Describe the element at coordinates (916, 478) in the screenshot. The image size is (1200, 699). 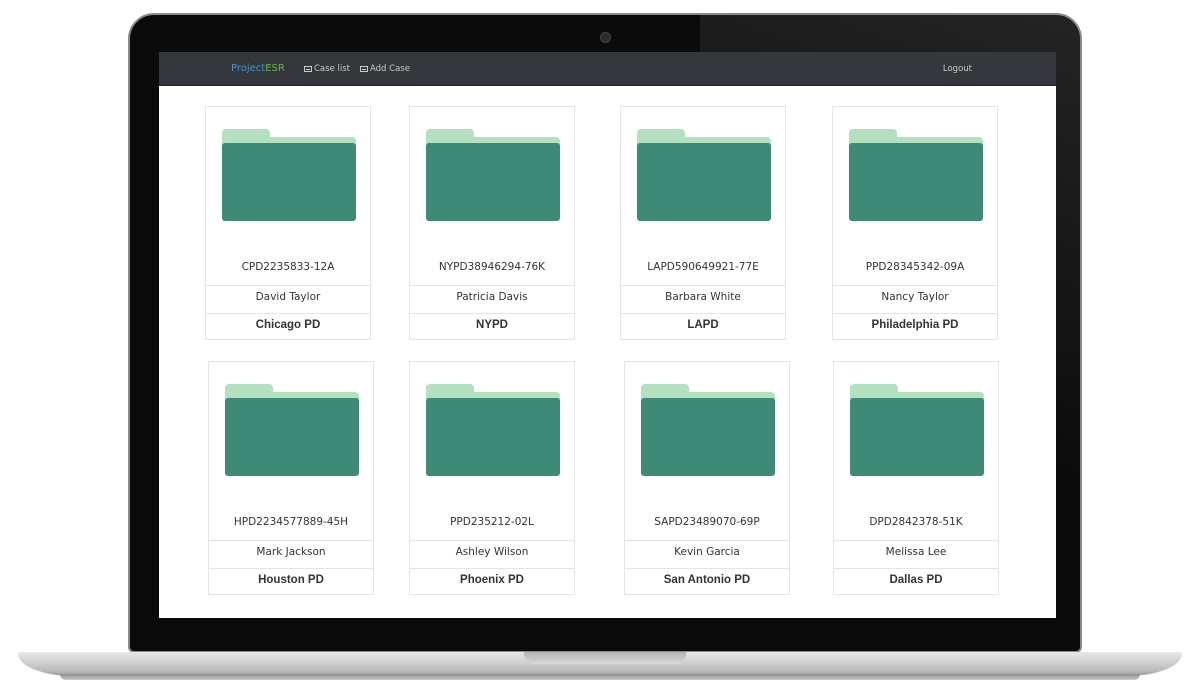
I see `case-card: DPD2842378-51K Melissa Lee Dallas PD` at that location.